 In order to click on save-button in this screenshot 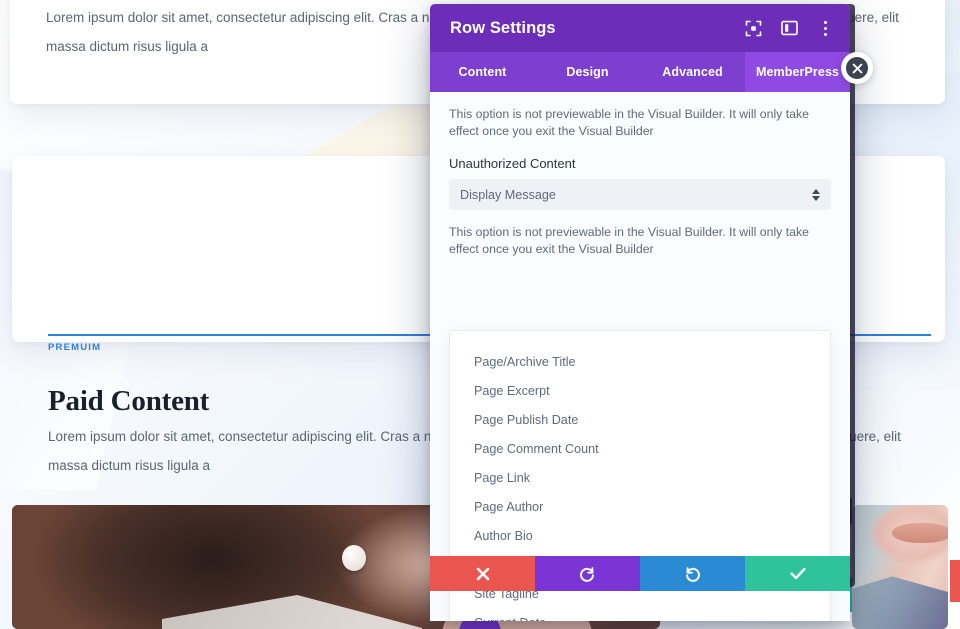, I will do `click(797, 573)`.